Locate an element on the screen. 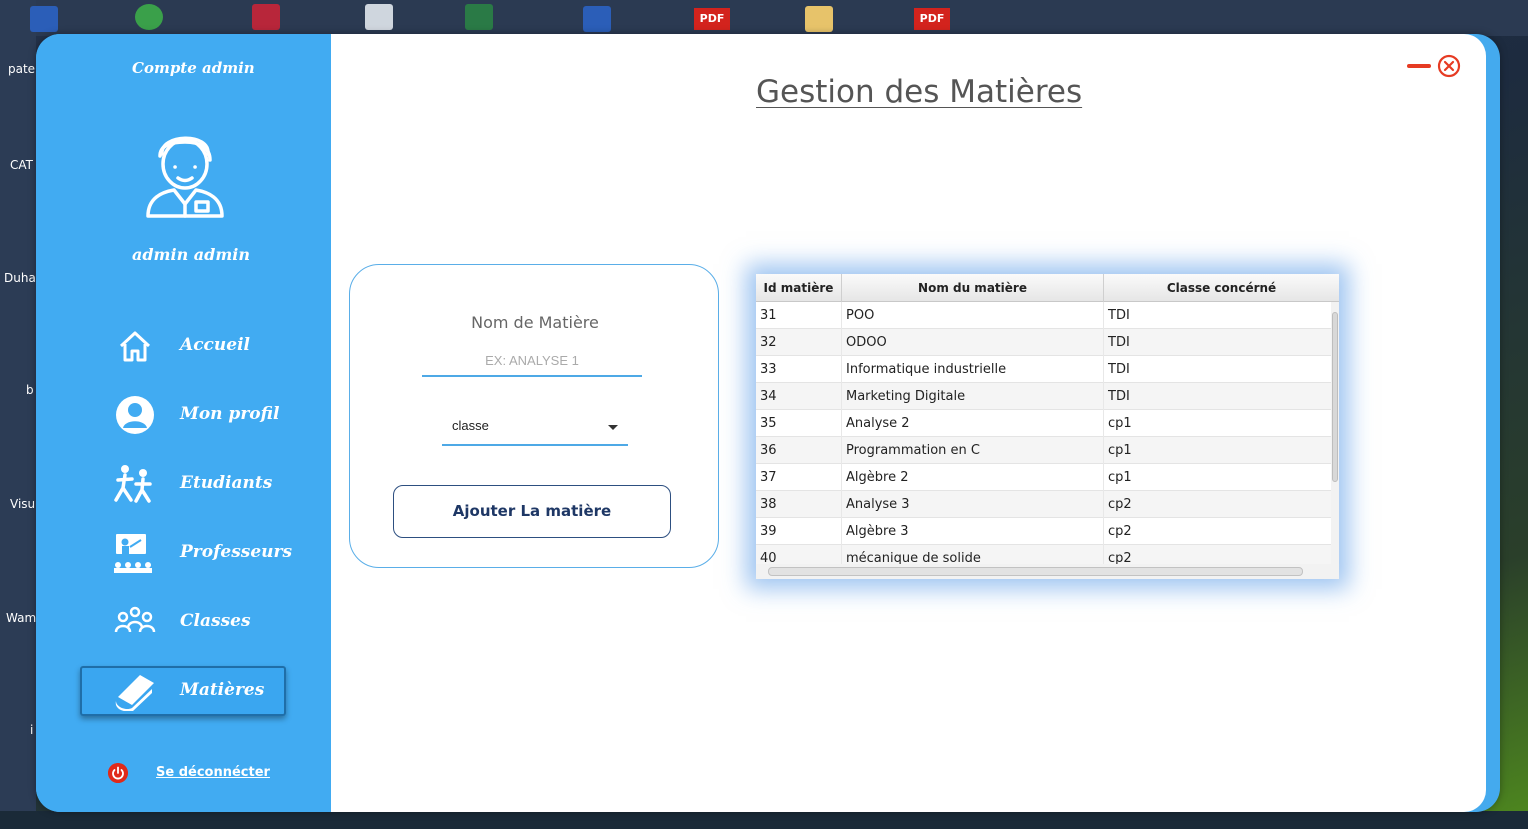  home-icon is located at coordinates (135, 346).